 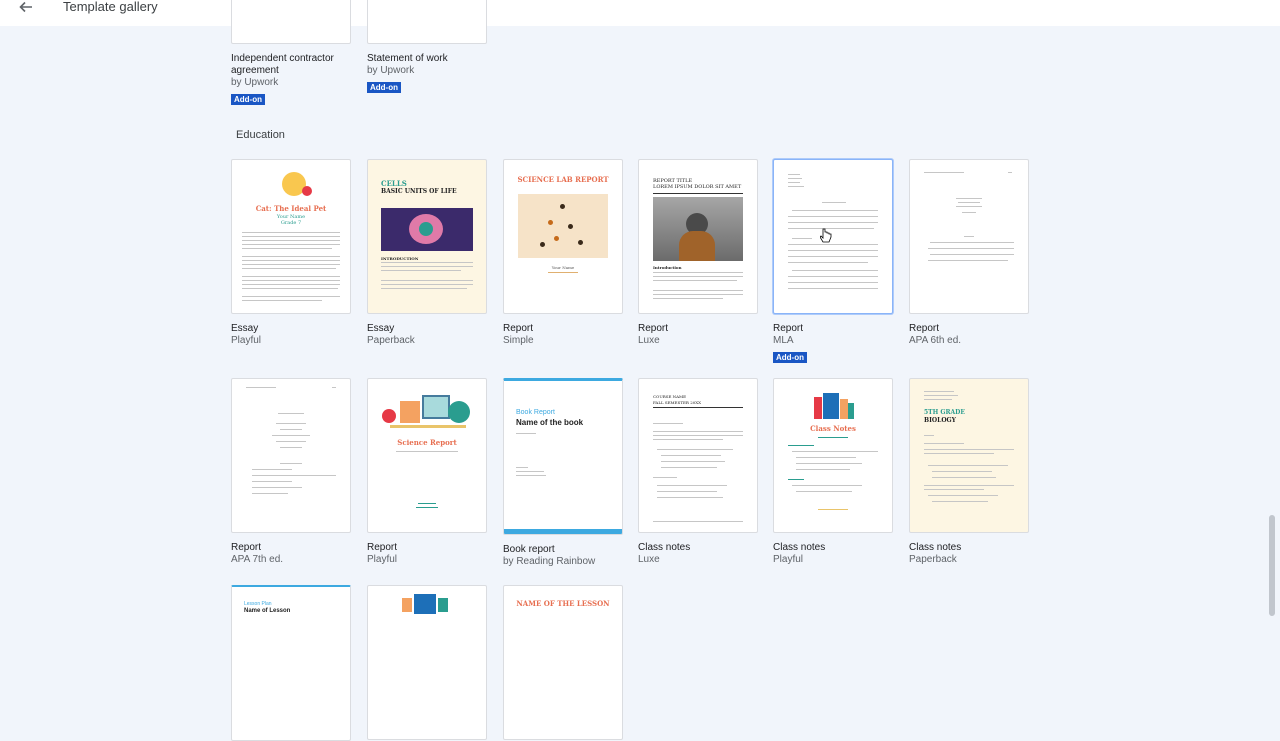 I want to click on thumb-title: Cat: The Ideal Pet, so click(x=291, y=208).